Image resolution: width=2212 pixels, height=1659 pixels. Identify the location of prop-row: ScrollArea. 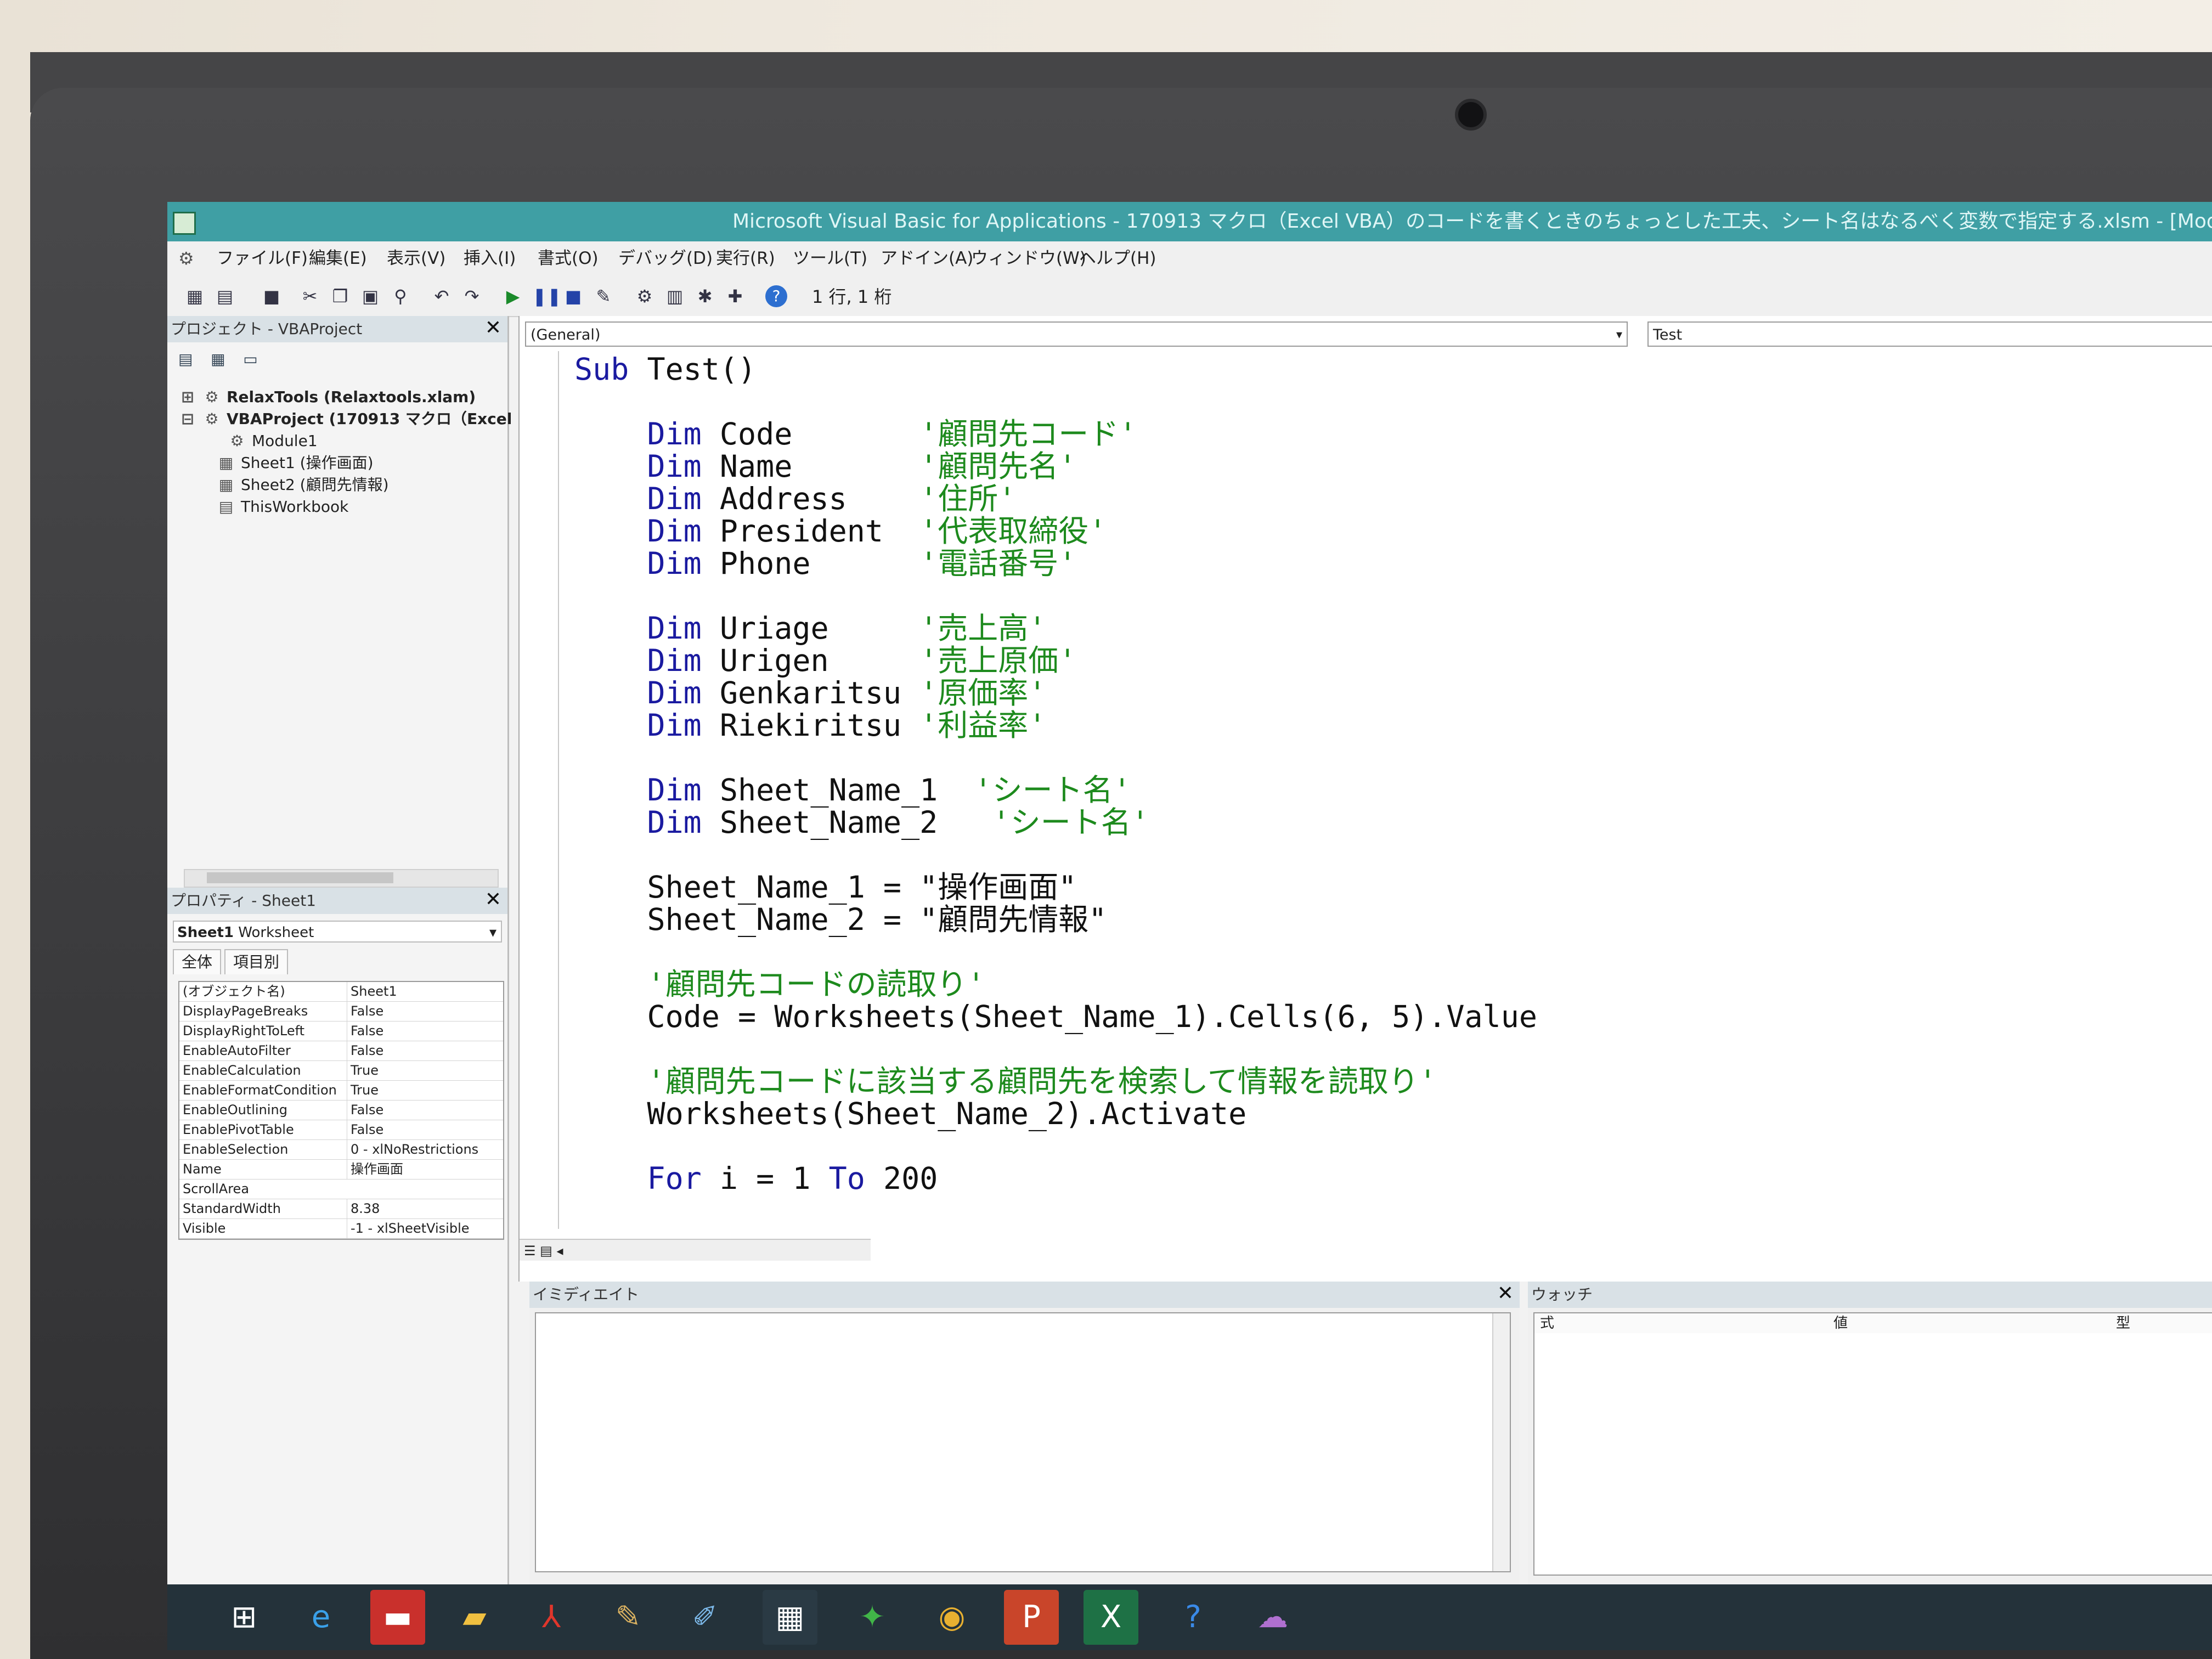
(341, 1190).